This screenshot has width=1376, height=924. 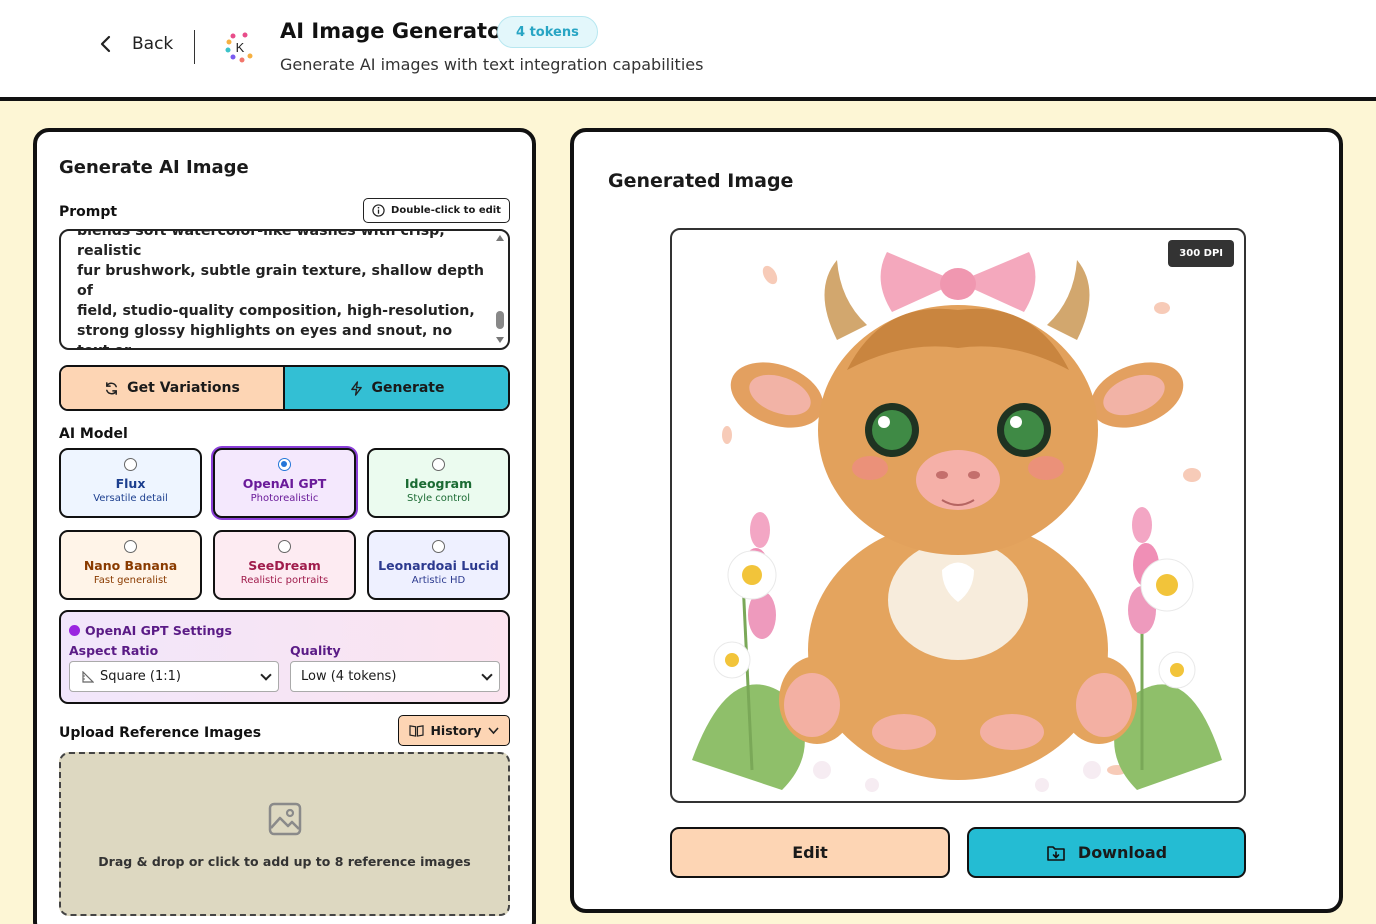 I want to click on scroll-up-arrow-icon, so click(x=500, y=238).